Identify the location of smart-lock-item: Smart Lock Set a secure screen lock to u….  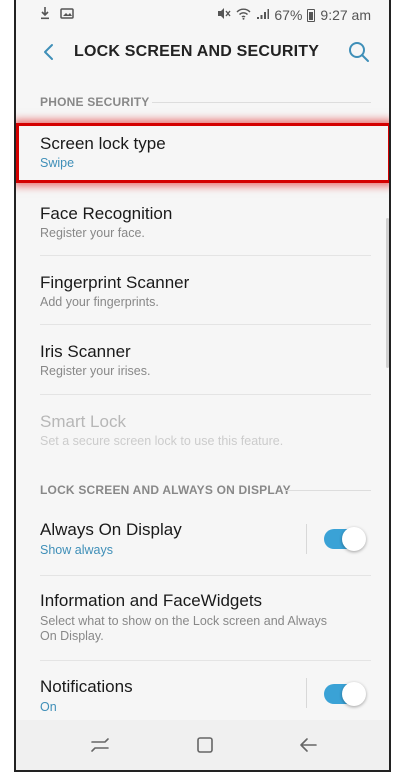
(202, 432).